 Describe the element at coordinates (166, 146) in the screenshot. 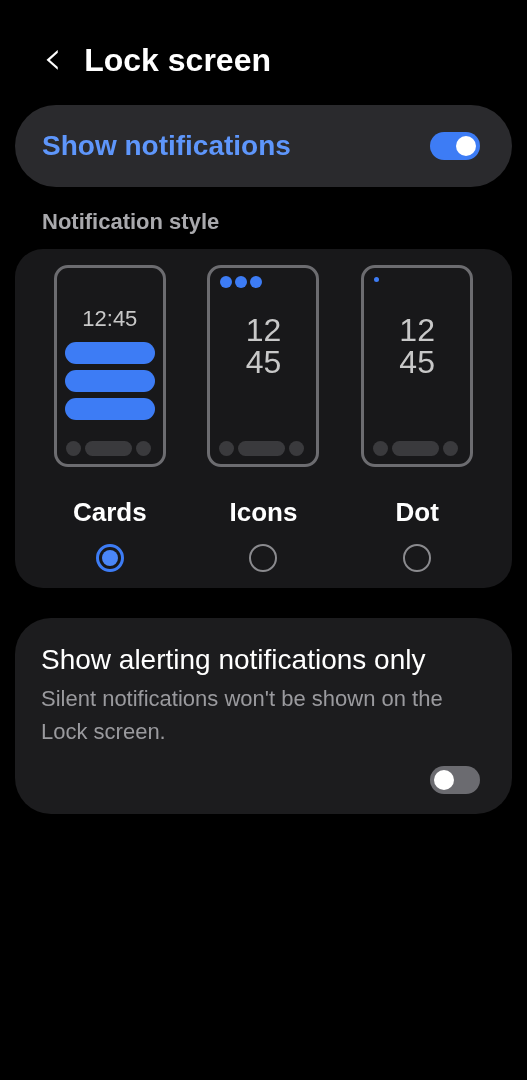

I see `setting-label: Show notifications` at that location.